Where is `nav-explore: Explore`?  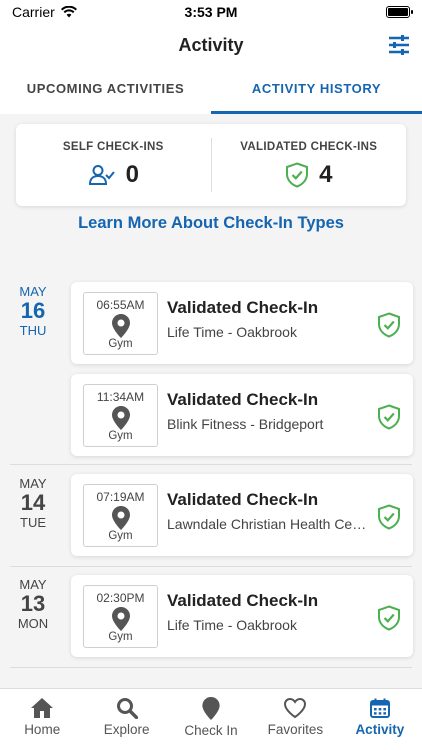
nav-explore: Explore is located at coordinates (126, 719).